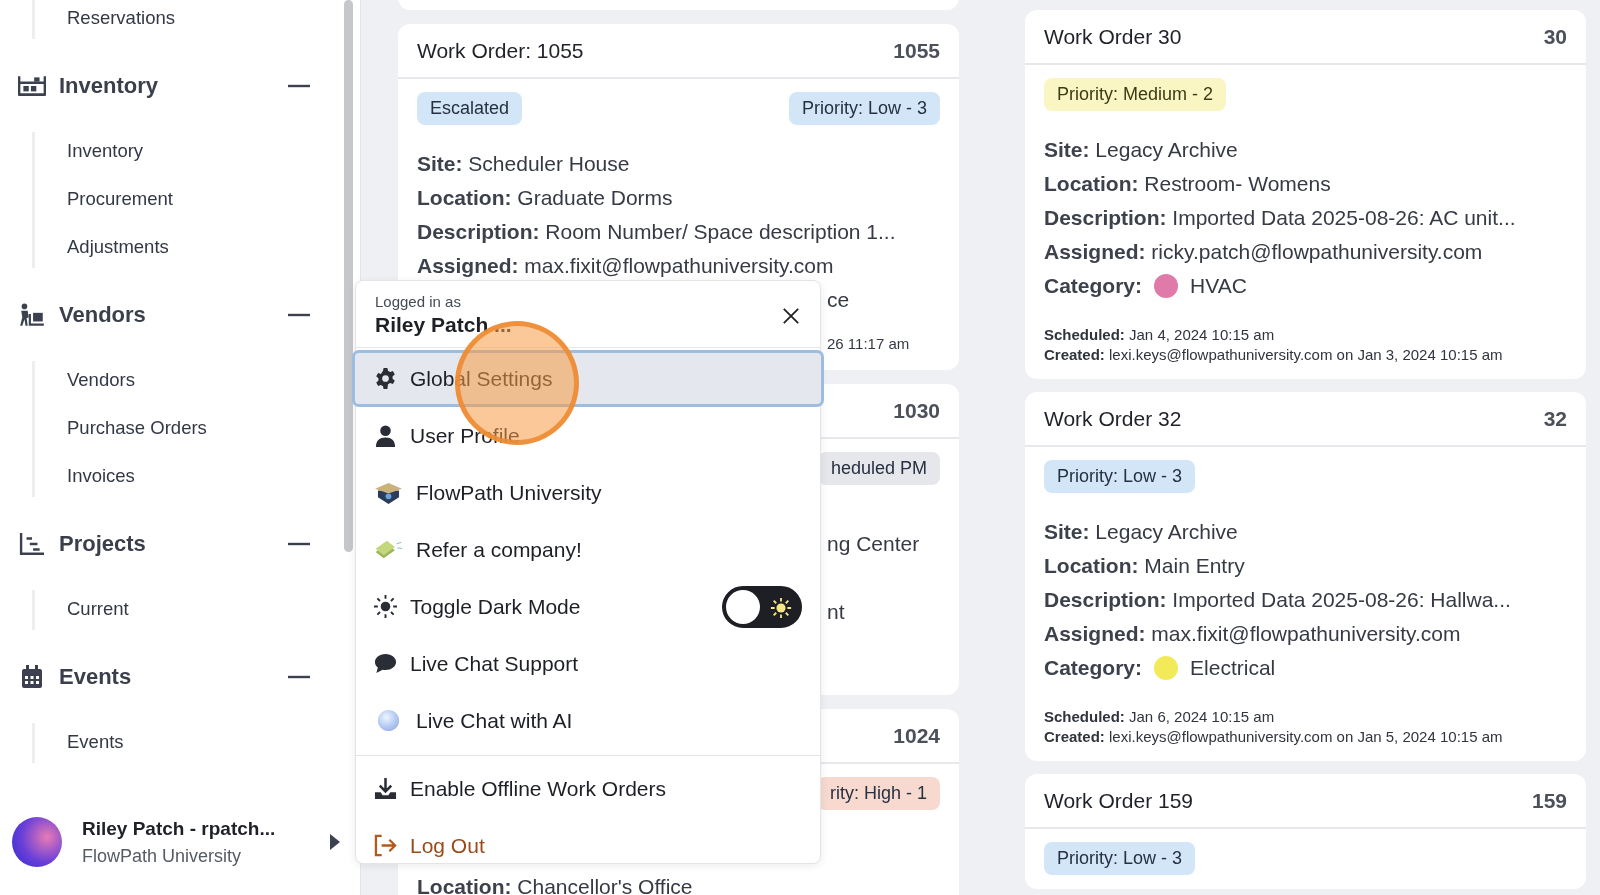 The width and height of the screenshot is (1600, 895). I want to click on created-line: Created: lexi.keys@flowpathuniversity.com on Jan 3, 2024 10:15 am, so click(1274, 355).